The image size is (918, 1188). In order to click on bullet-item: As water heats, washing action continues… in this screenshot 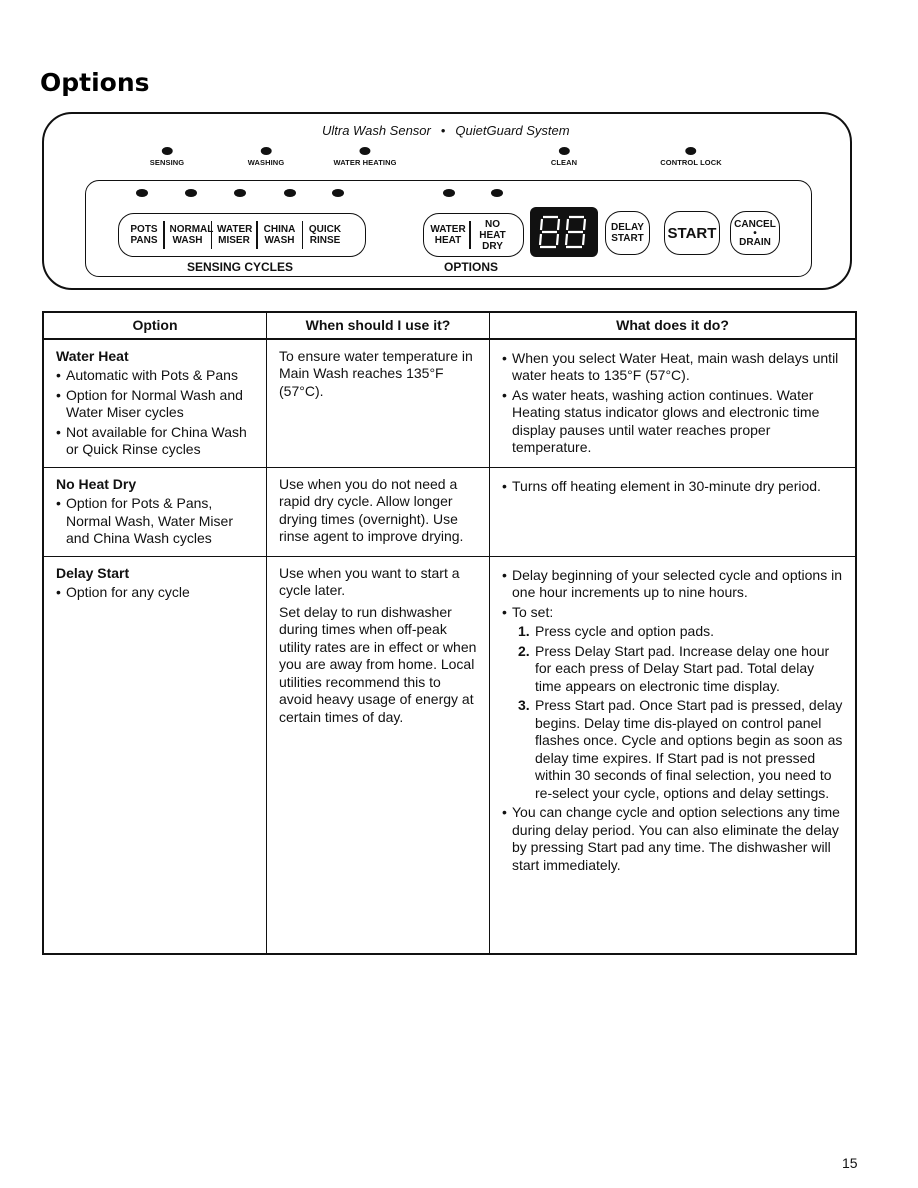, I will do `click(672, 422)`.